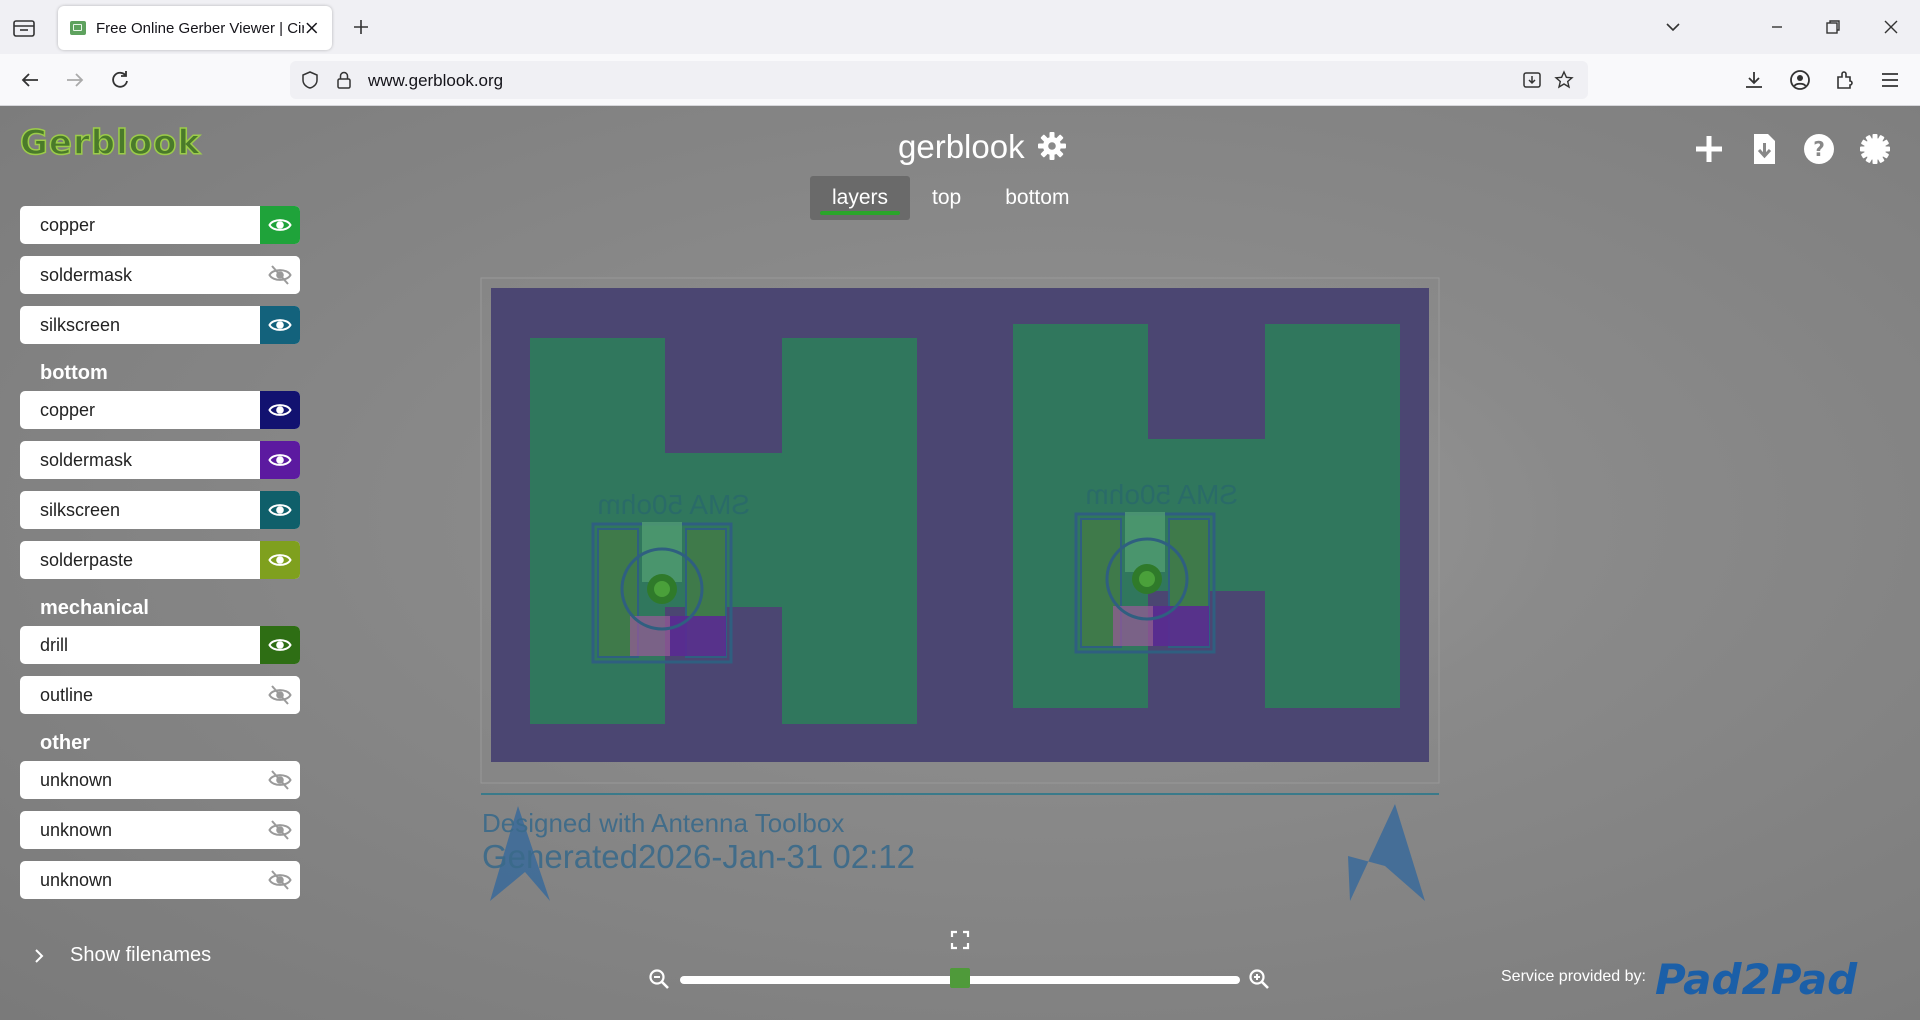  I want to click on new-tab-icon, so click(361, 27).